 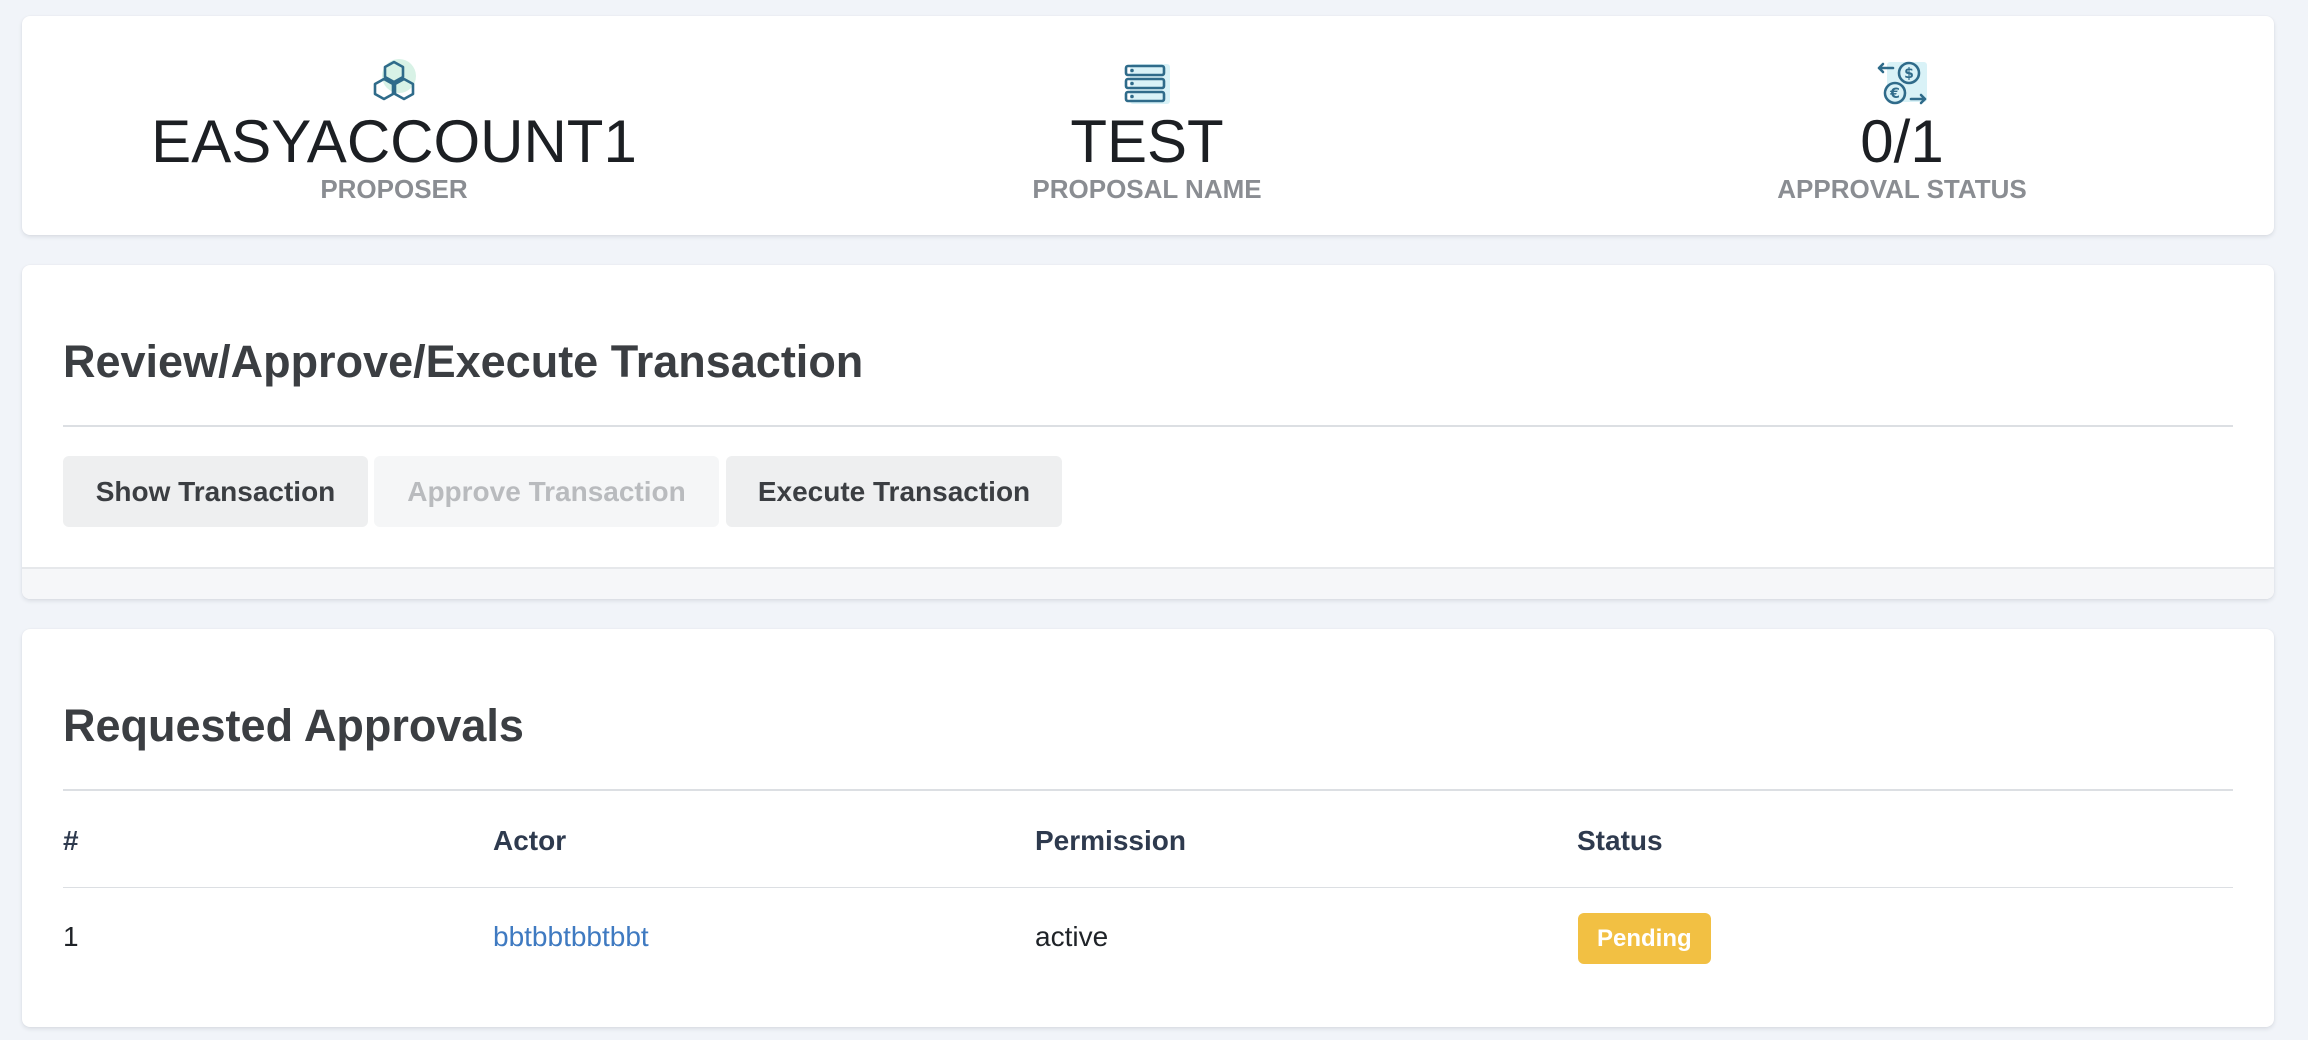 What do you see at coordinates (293, 725) in the screenshot?
I see `approvals-section-title: Requested Approvals` at bounding box center [293, 725].